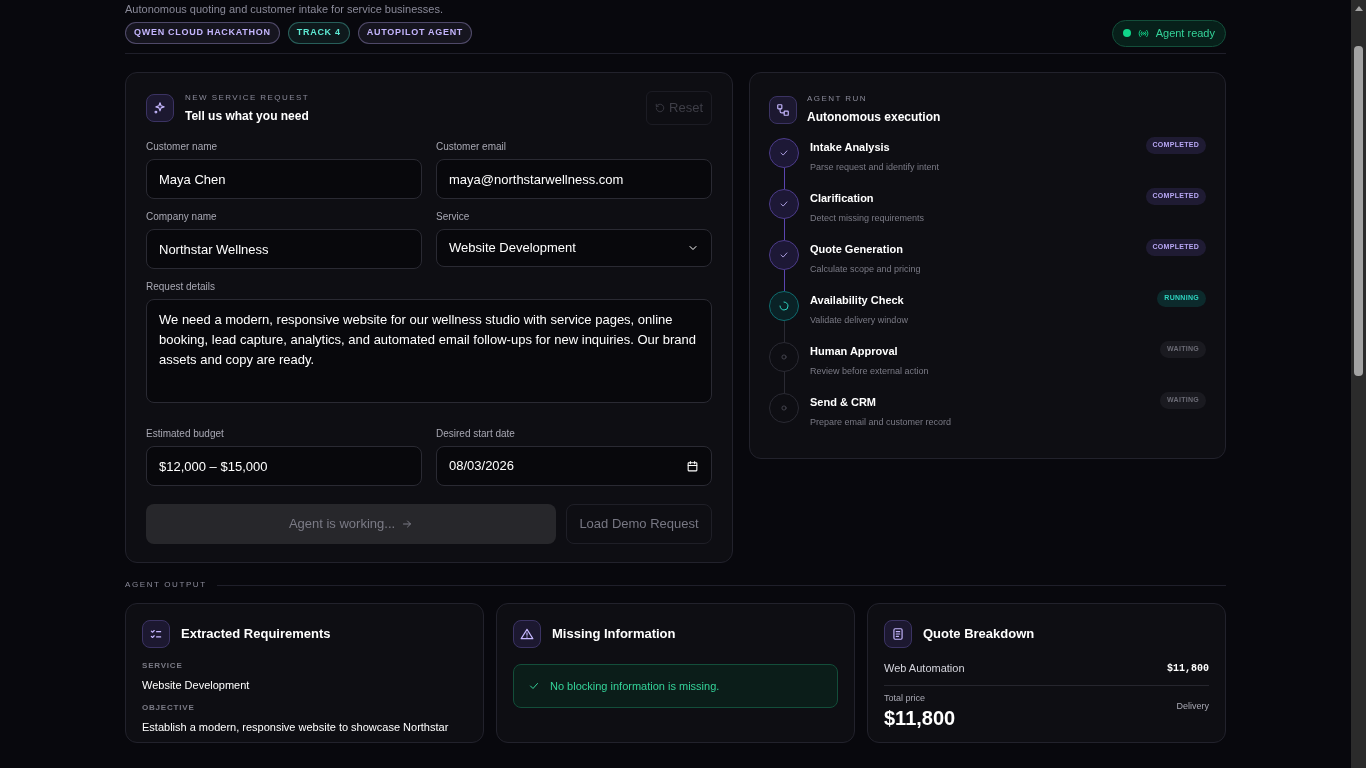 This screenshot has width=1366, height=768. I want to click on card-title: Missing Information, so click(614, 634).